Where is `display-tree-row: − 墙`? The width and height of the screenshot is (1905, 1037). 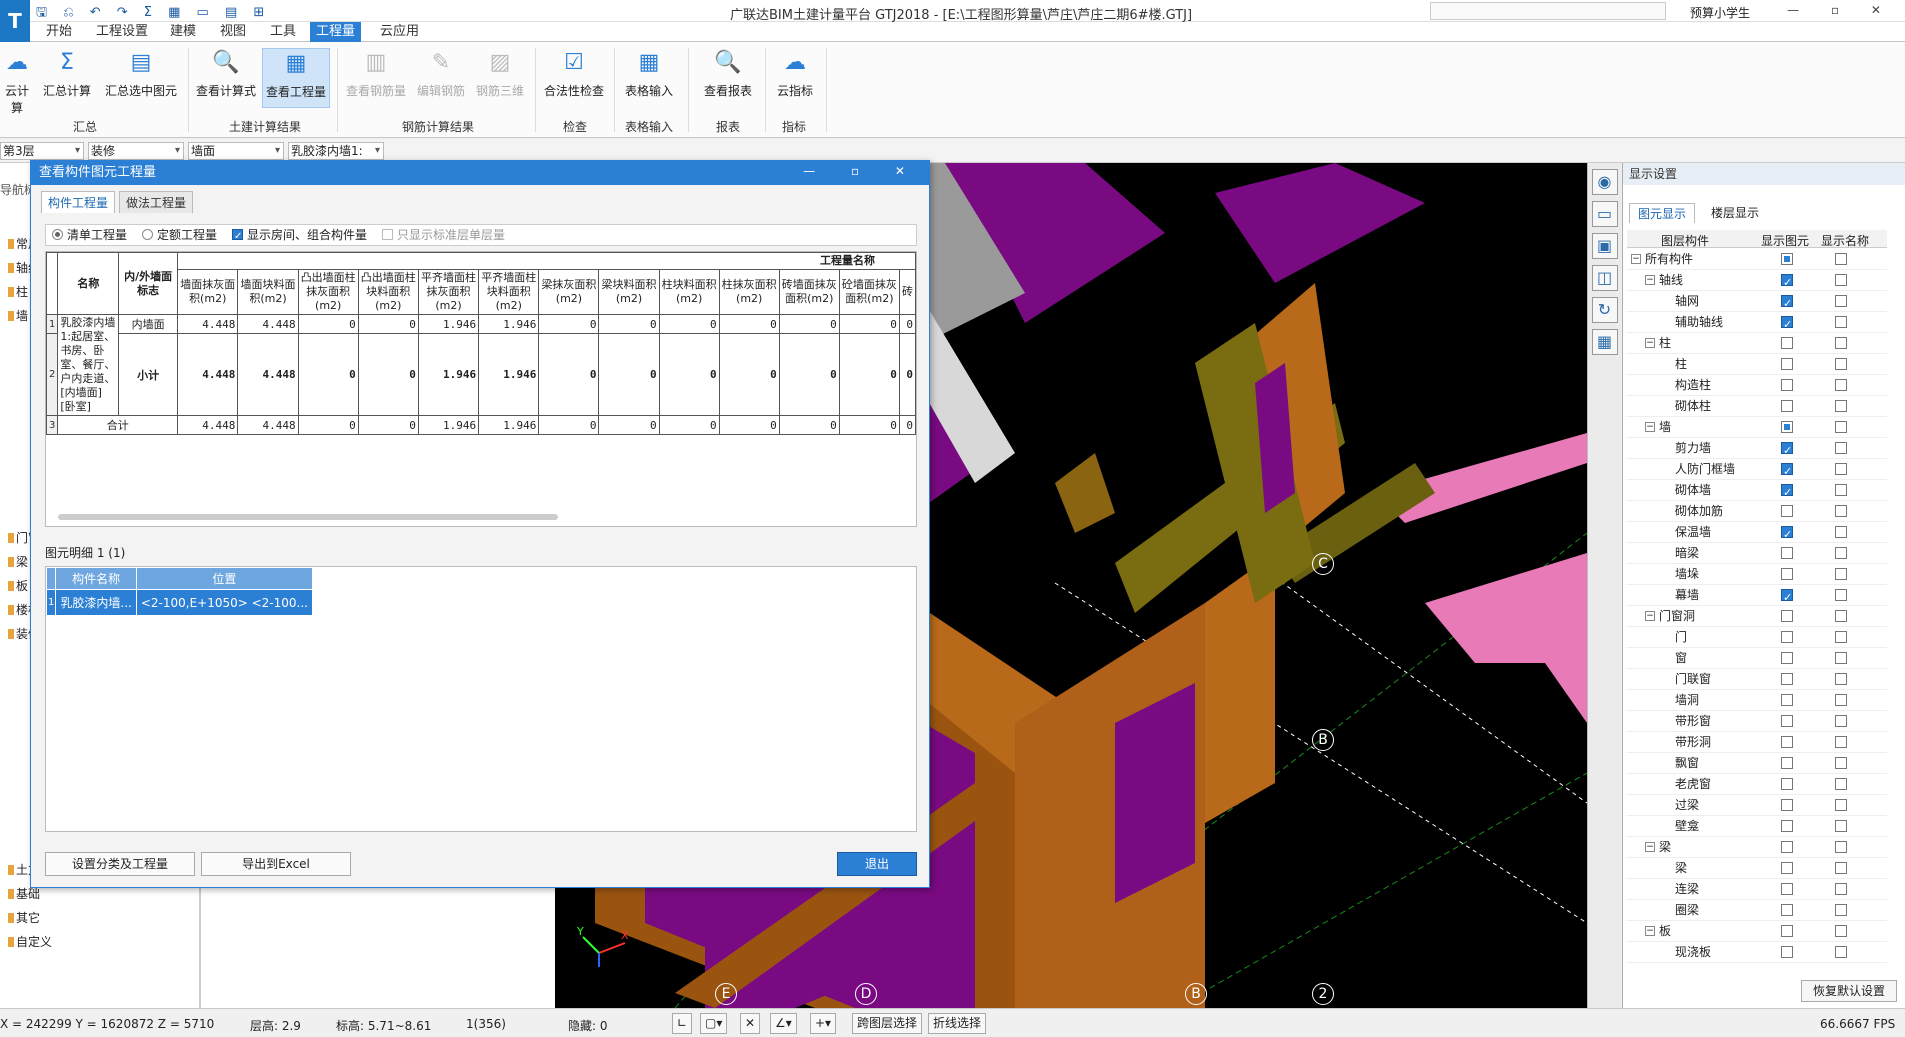 display-tree-row: − 墙 is located at coordinates (1757, 427).